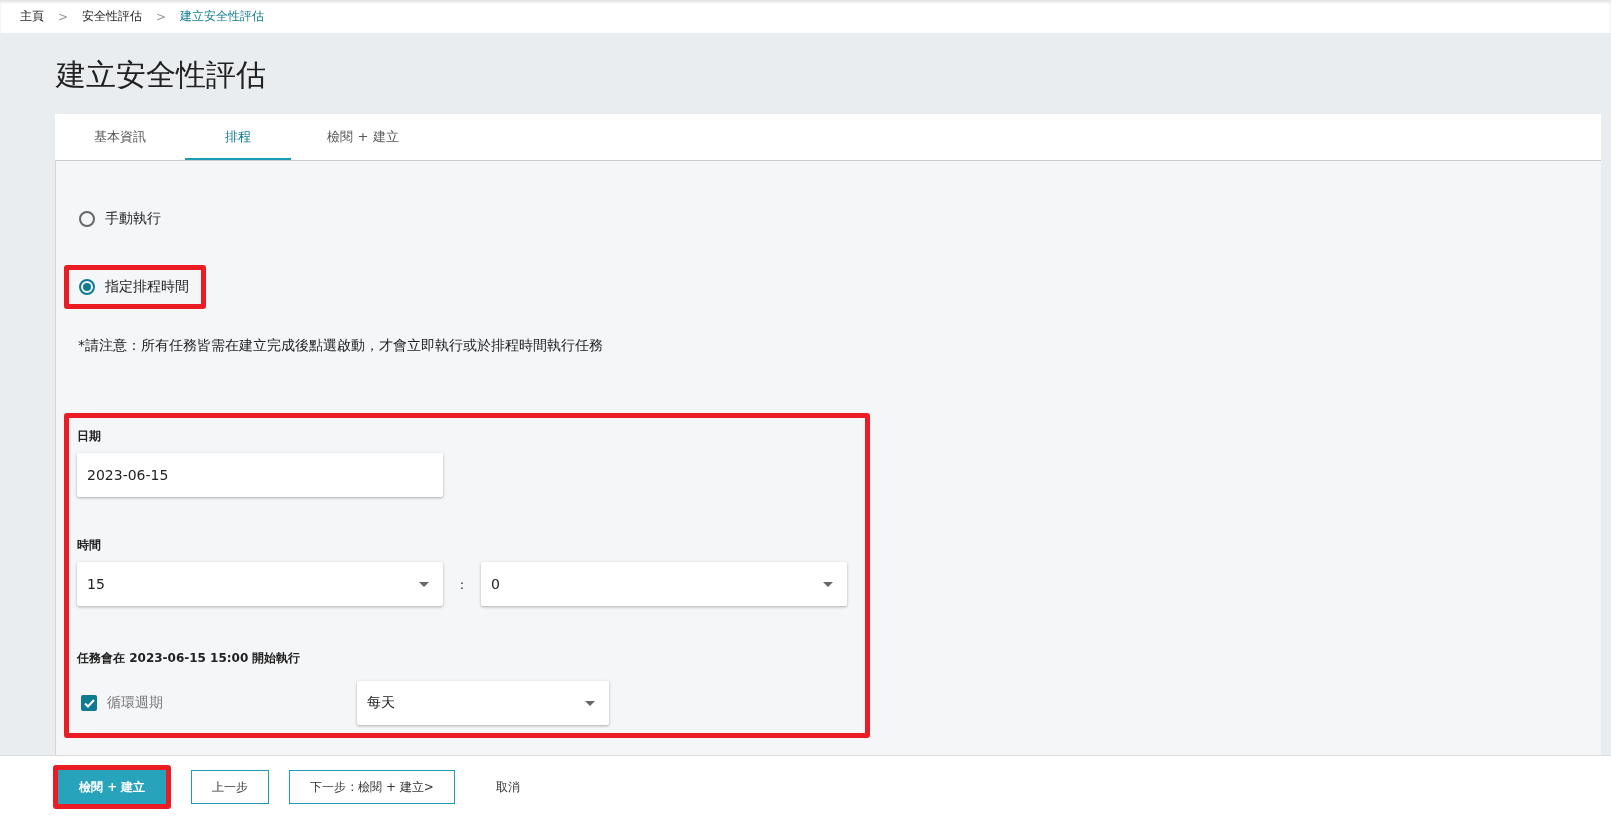 This screenshot has height=818, width=1611. Describe the element at coordinates (210, 703) in the screenshot. I see `repeat-checkbox: 循環週期` at that location.